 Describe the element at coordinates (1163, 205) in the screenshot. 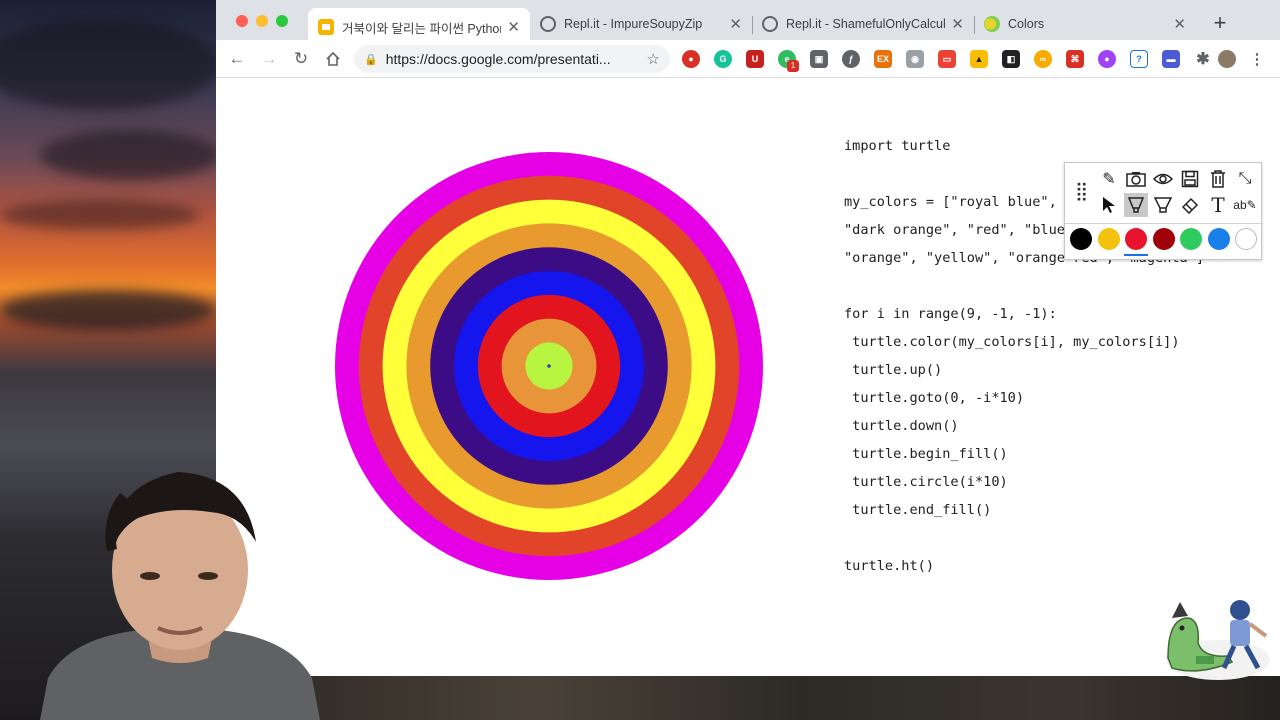

I see `marker-icon` at that location.